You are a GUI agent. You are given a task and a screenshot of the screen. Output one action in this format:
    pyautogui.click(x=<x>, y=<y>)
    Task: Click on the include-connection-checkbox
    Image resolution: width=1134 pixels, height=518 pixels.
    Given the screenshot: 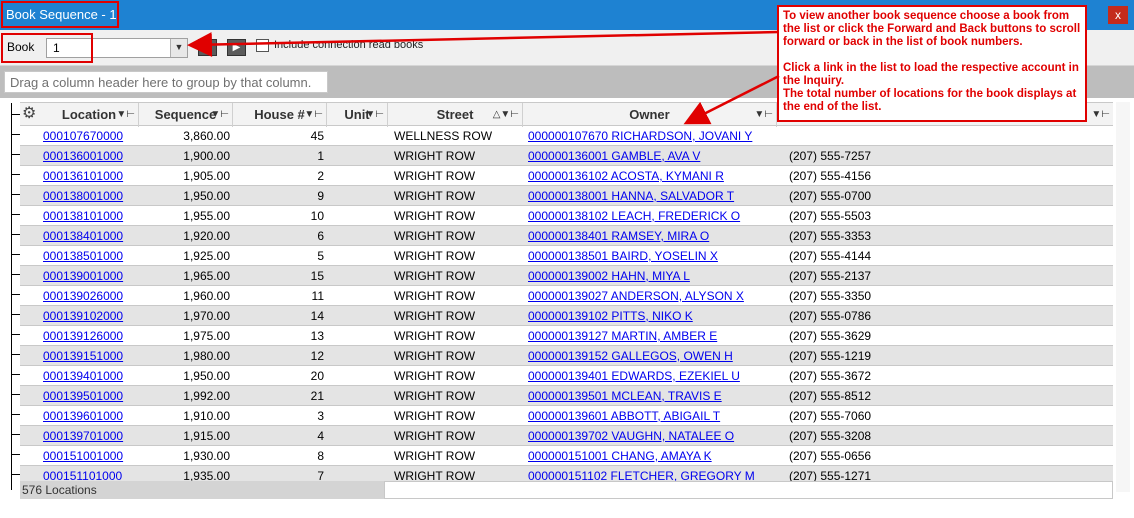 What is the action you would take?
    pyautogui.click(x=262, y=45)
    